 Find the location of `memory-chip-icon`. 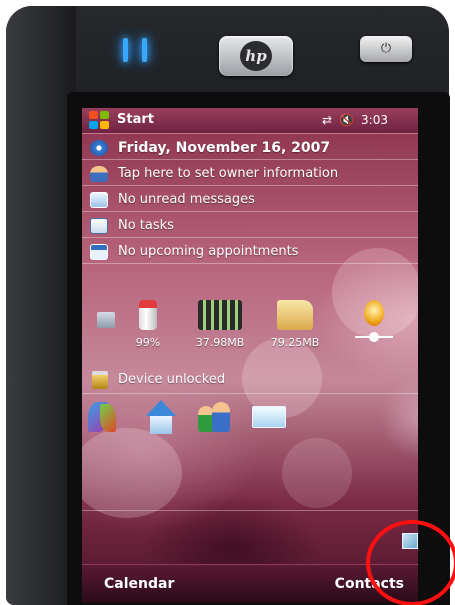

memory-chip-icon is located at coordinates (220, 315).